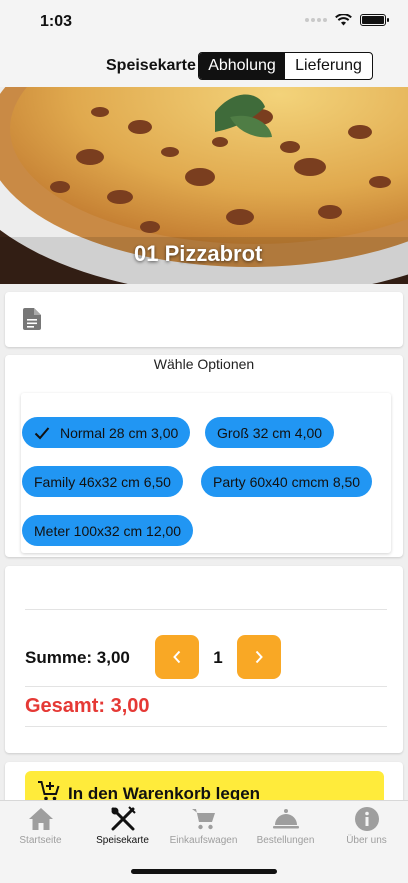  What do you see at coordinates (204, 319) in the screenshot?
I see `description-card` at bounding box center [204, 319].